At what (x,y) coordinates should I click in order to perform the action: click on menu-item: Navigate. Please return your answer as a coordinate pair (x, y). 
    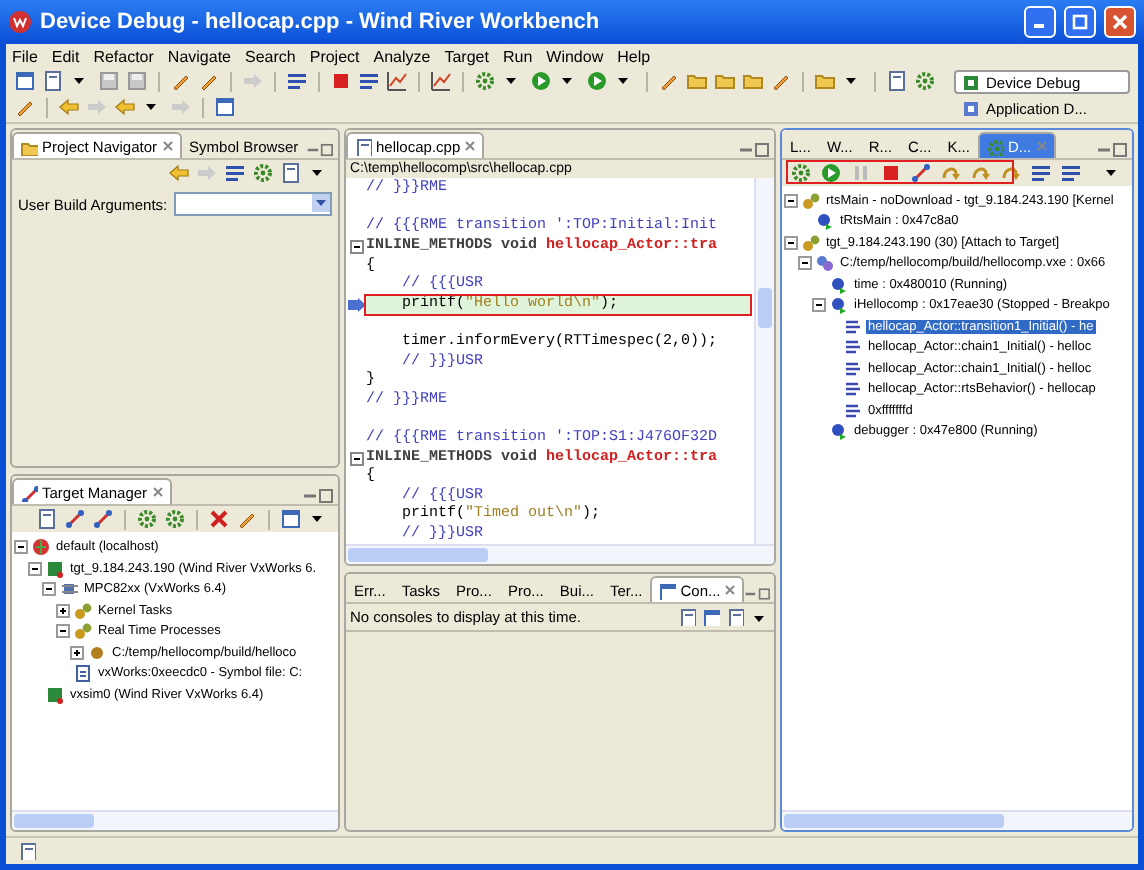
    Looking at the image, I should click on (199, 56).